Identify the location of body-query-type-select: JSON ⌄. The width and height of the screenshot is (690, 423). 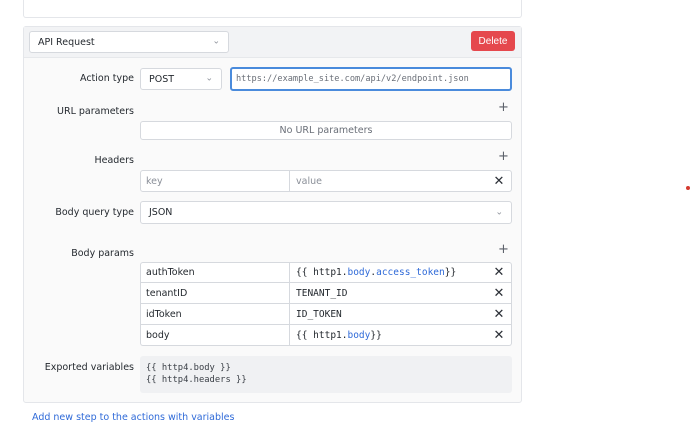
(326, 212).